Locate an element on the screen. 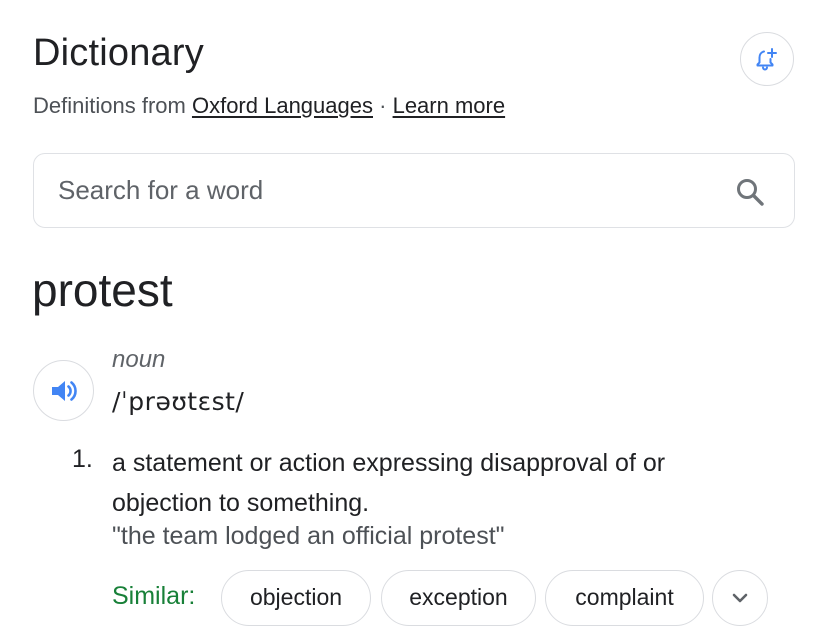  similar-word-chip-exception: exception is located at coordinates (458, 598).